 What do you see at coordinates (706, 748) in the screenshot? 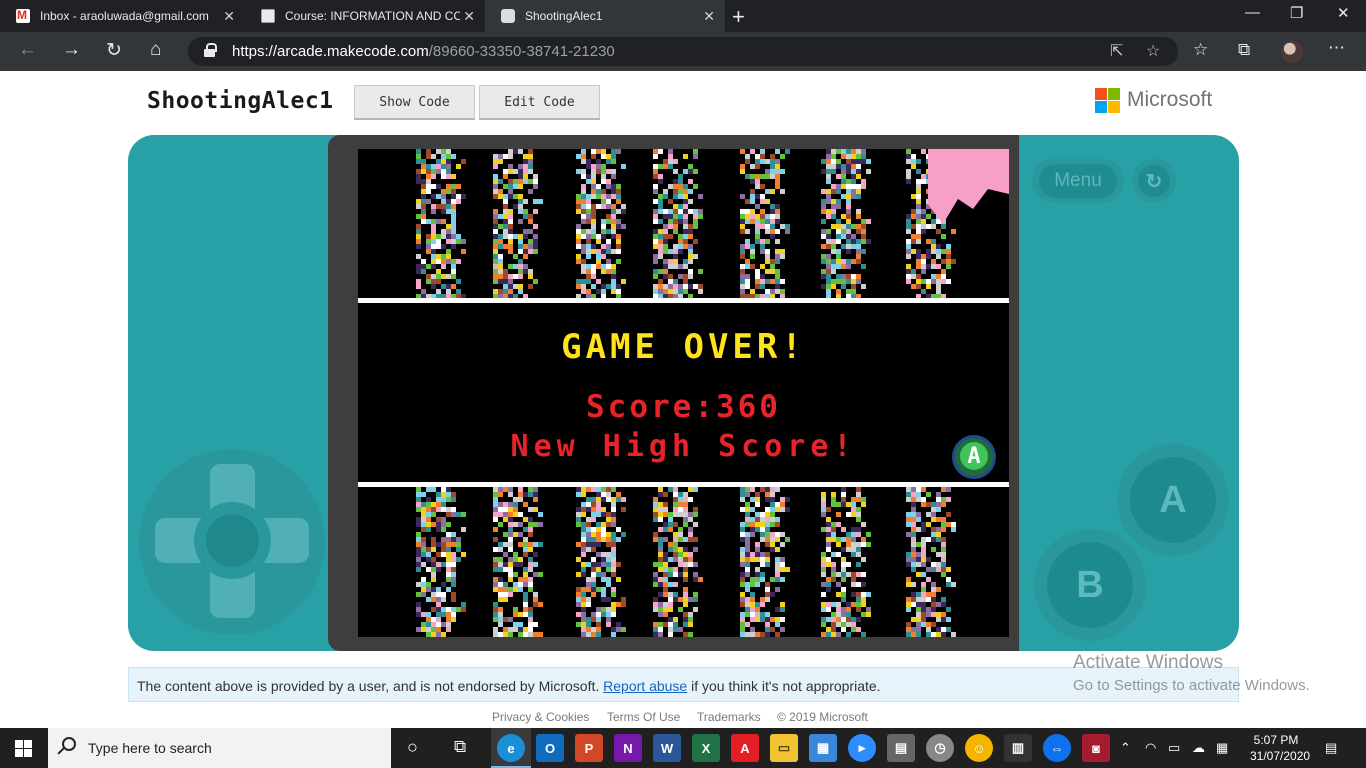
I see `excel-icon: X` at bounding box center [706, 748].